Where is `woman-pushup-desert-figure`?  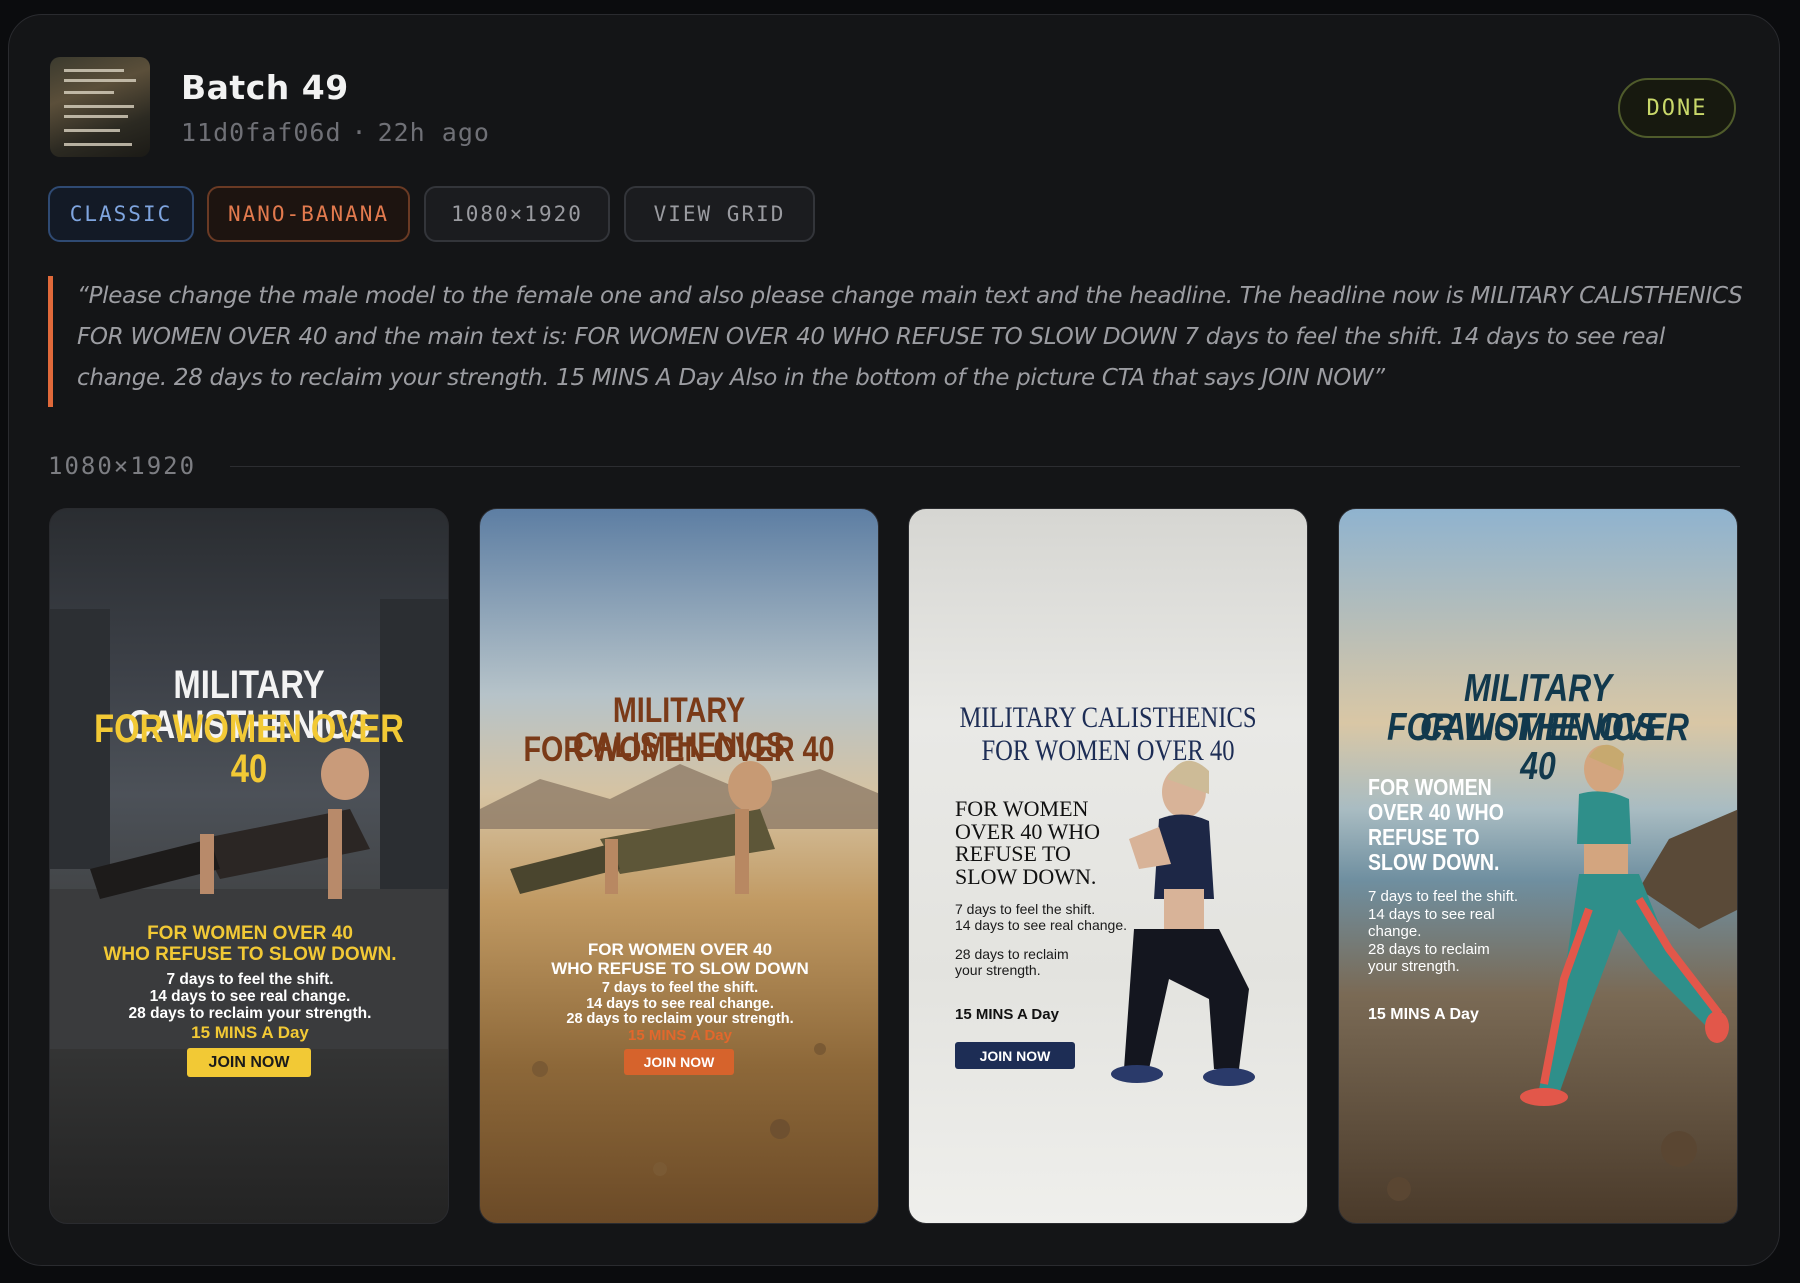
woman-pushup-desert-figure is located at coordinates (679, 968).